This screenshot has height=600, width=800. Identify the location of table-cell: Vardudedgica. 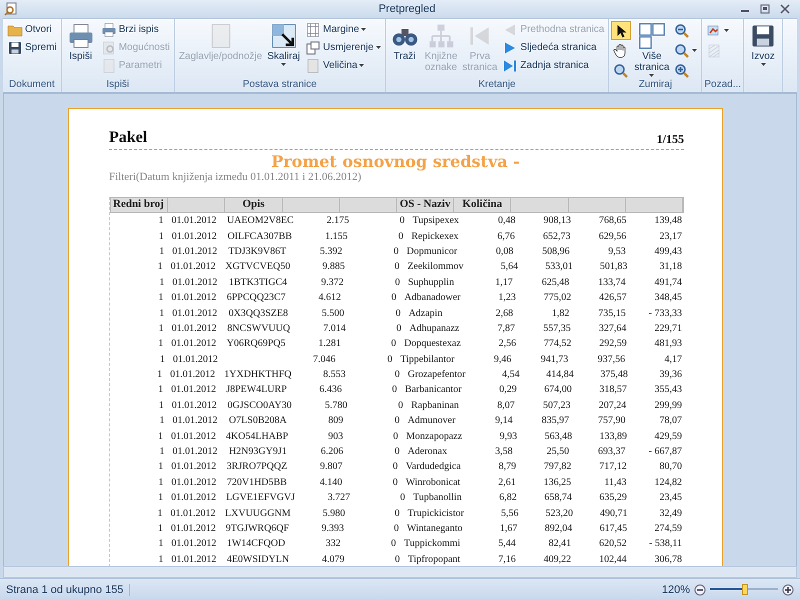
(433, 466).